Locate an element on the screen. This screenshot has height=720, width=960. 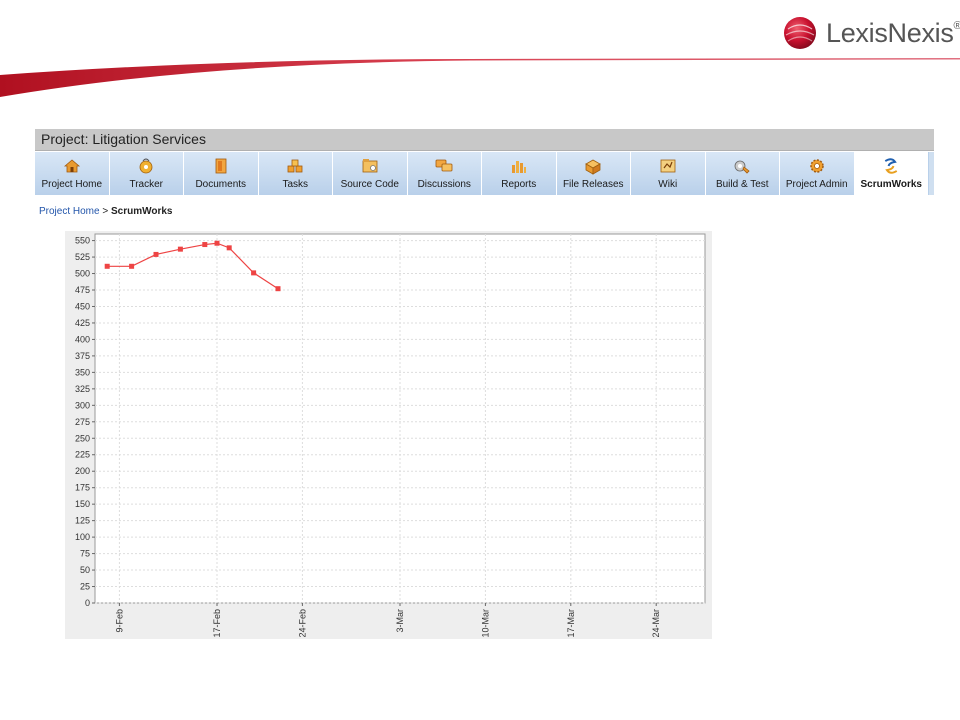
chart-y-tick-label: 500 is located at coordinates (82, 274).